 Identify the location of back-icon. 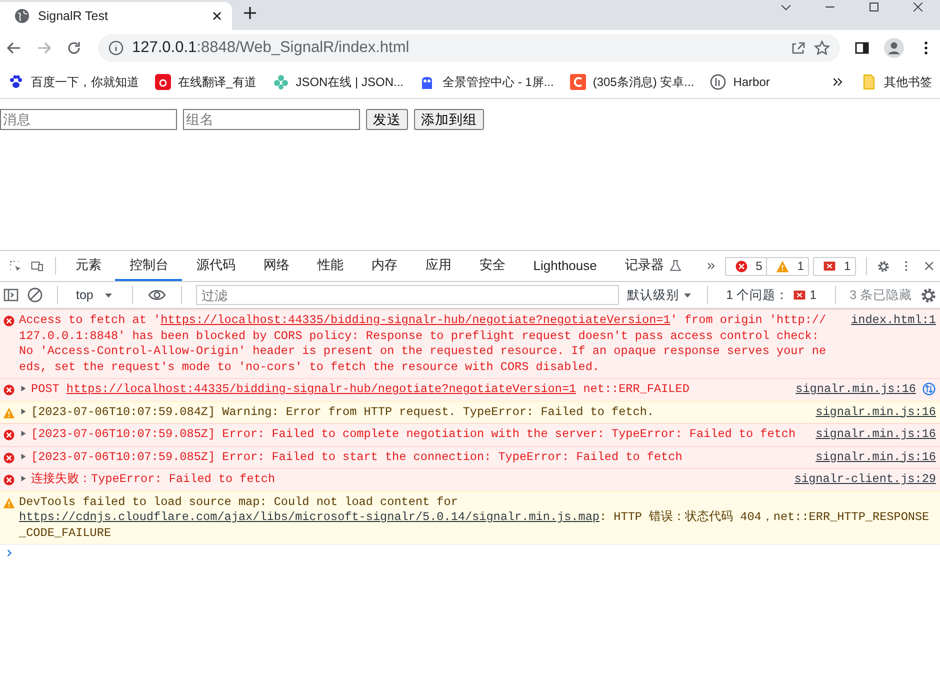
(14, 48).